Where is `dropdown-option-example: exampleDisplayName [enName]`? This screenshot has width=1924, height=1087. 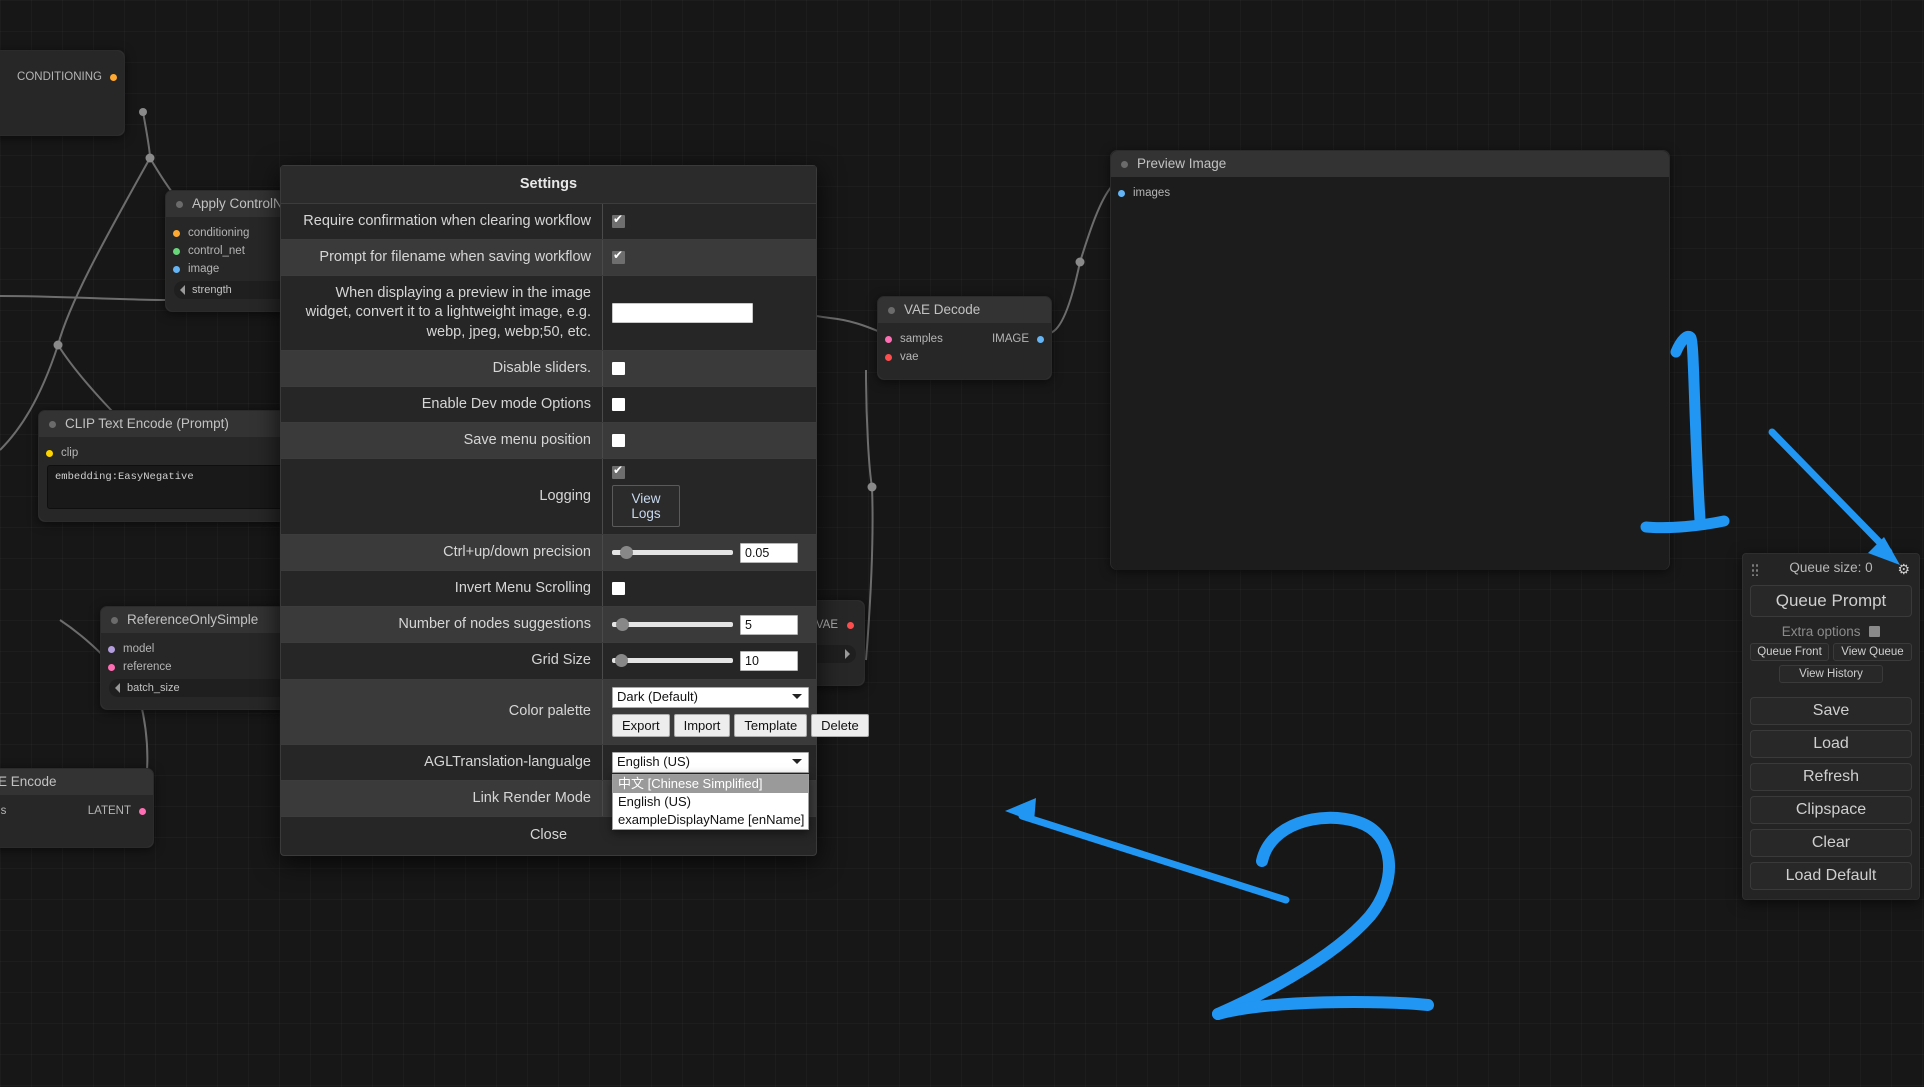
dropdown-option-example: exampleDisplayName [enName] is located at coordinates (710, 820).